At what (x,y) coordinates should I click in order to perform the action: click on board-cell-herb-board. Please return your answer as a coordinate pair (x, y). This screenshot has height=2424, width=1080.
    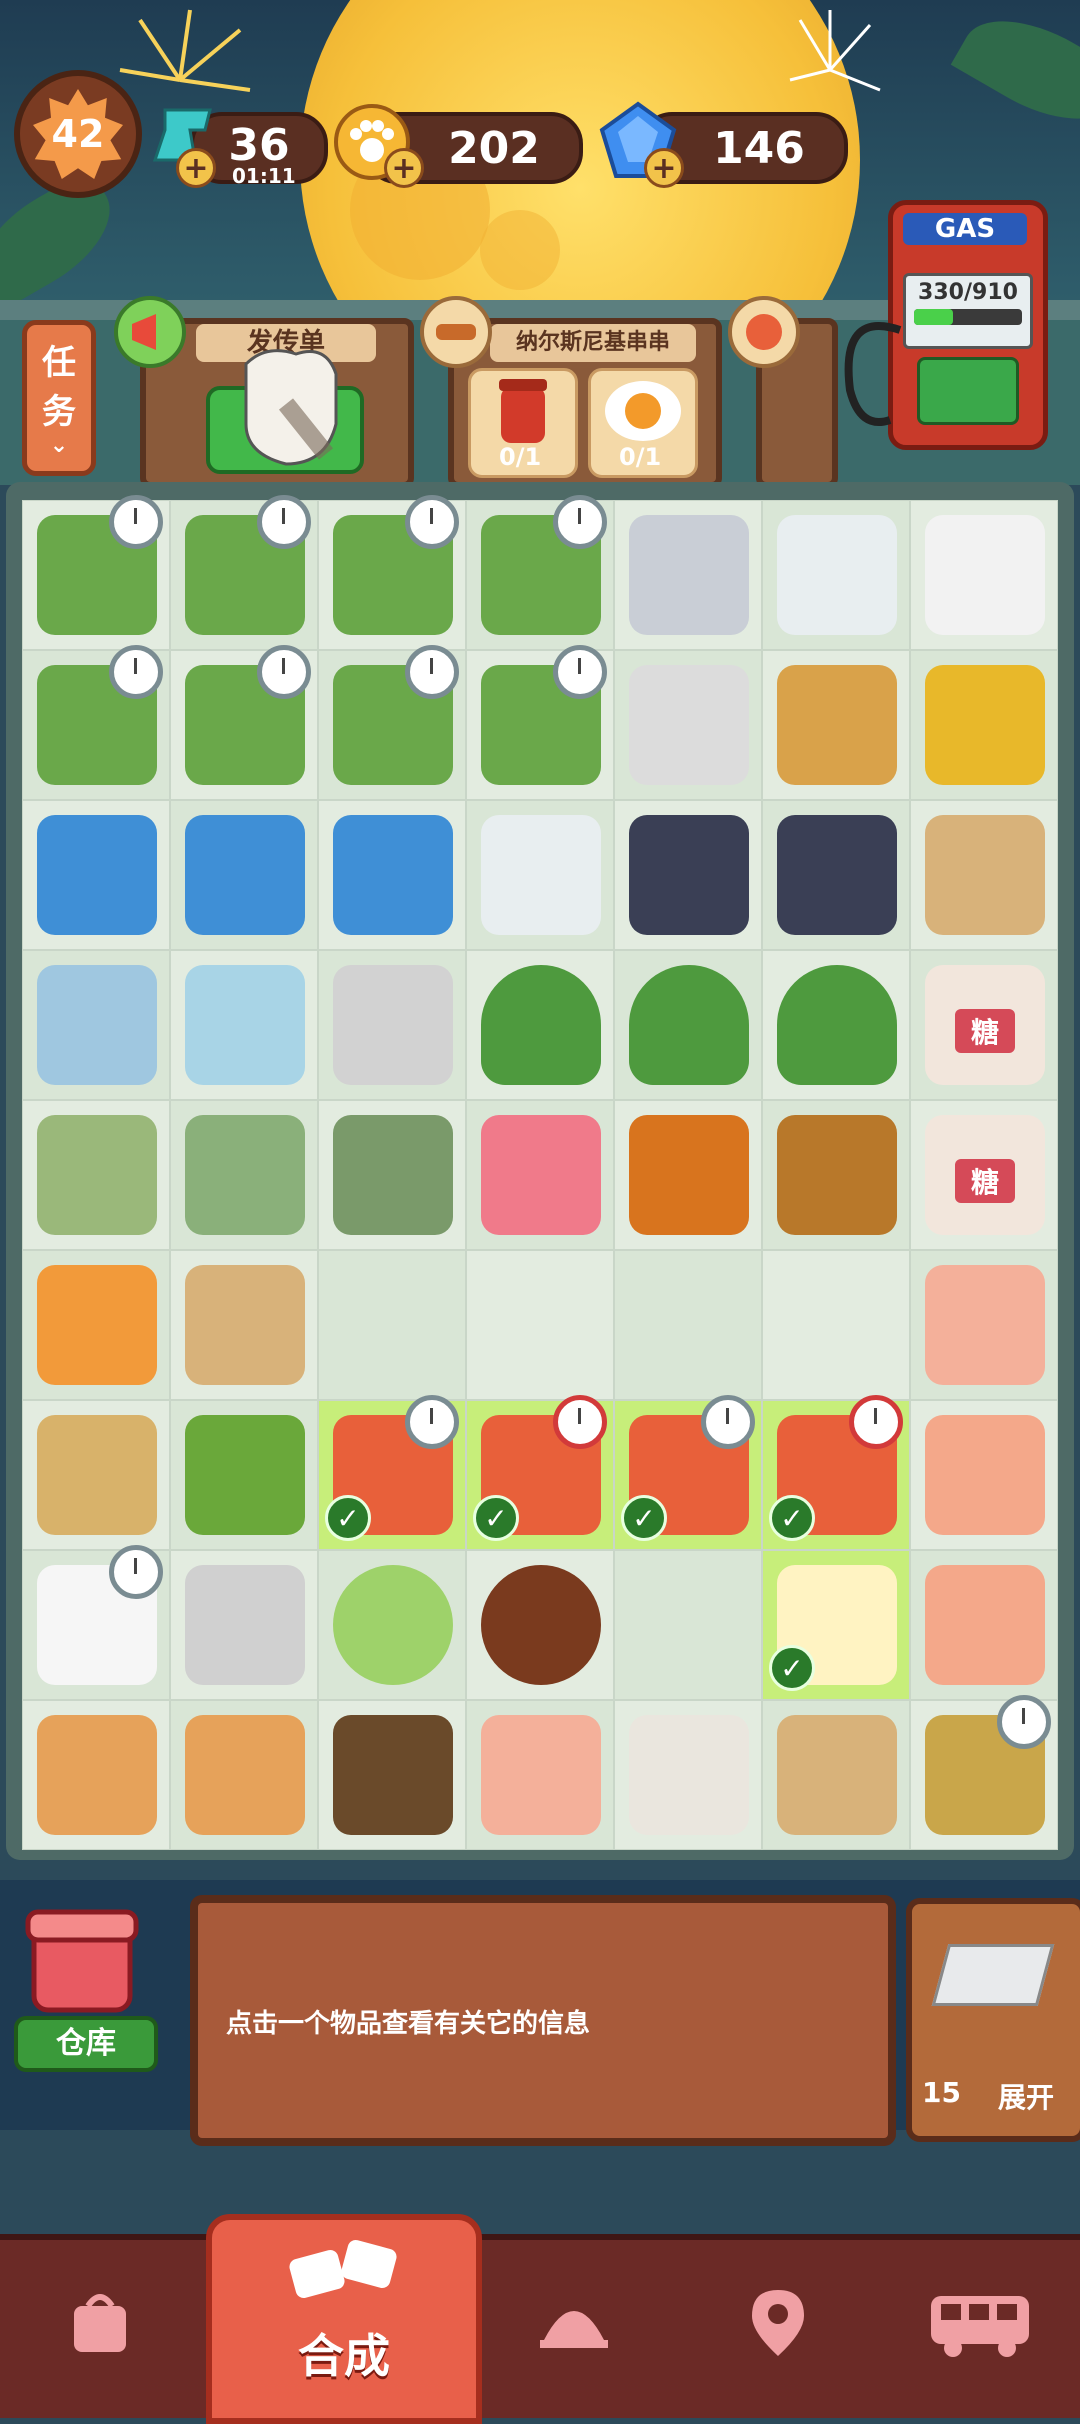
    Looking at the image, I should click on (244, 1475).